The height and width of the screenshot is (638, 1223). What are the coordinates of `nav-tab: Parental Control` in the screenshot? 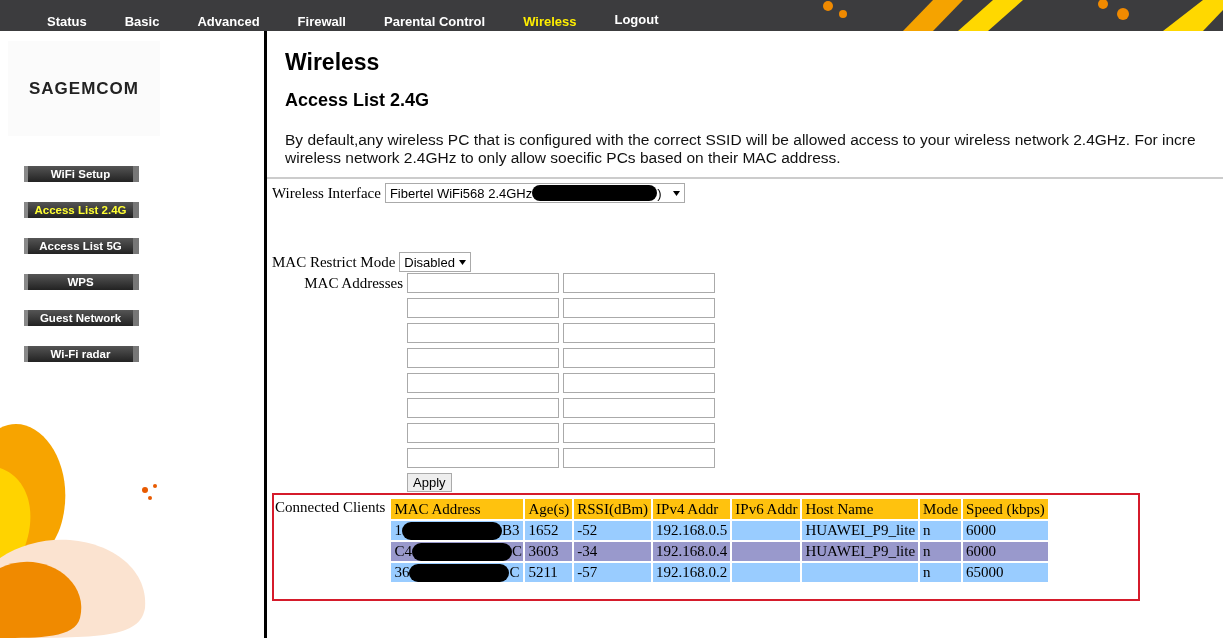 It's located at (435, 22).